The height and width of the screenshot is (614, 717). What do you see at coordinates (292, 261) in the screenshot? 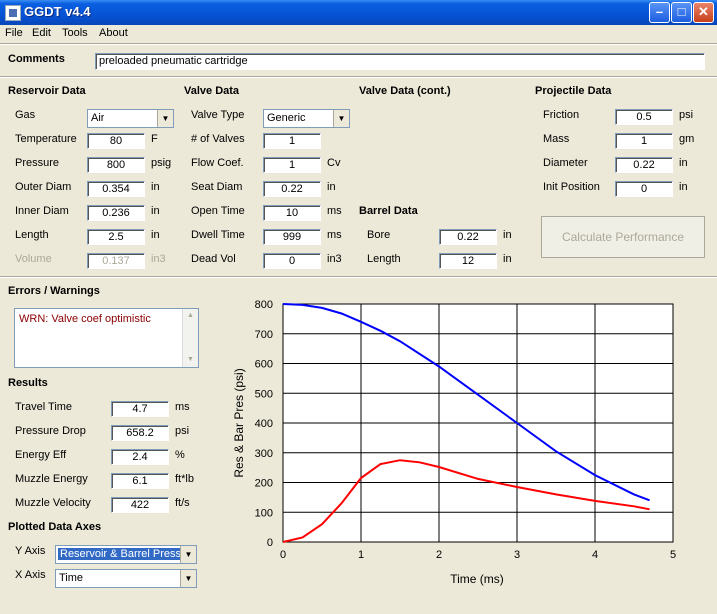
I see `dead-vol-input: 0` at bounding box center [292, 261].